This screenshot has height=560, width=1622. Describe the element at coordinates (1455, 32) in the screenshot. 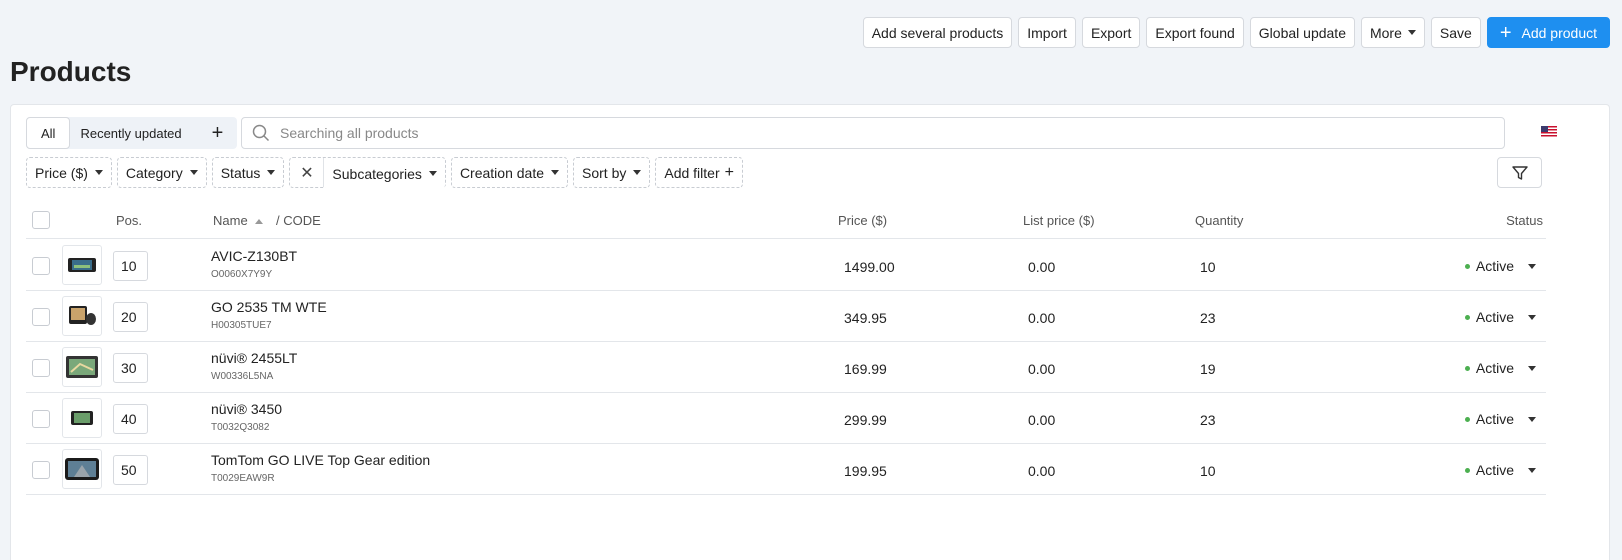

I see `save-button: Save` at that location.